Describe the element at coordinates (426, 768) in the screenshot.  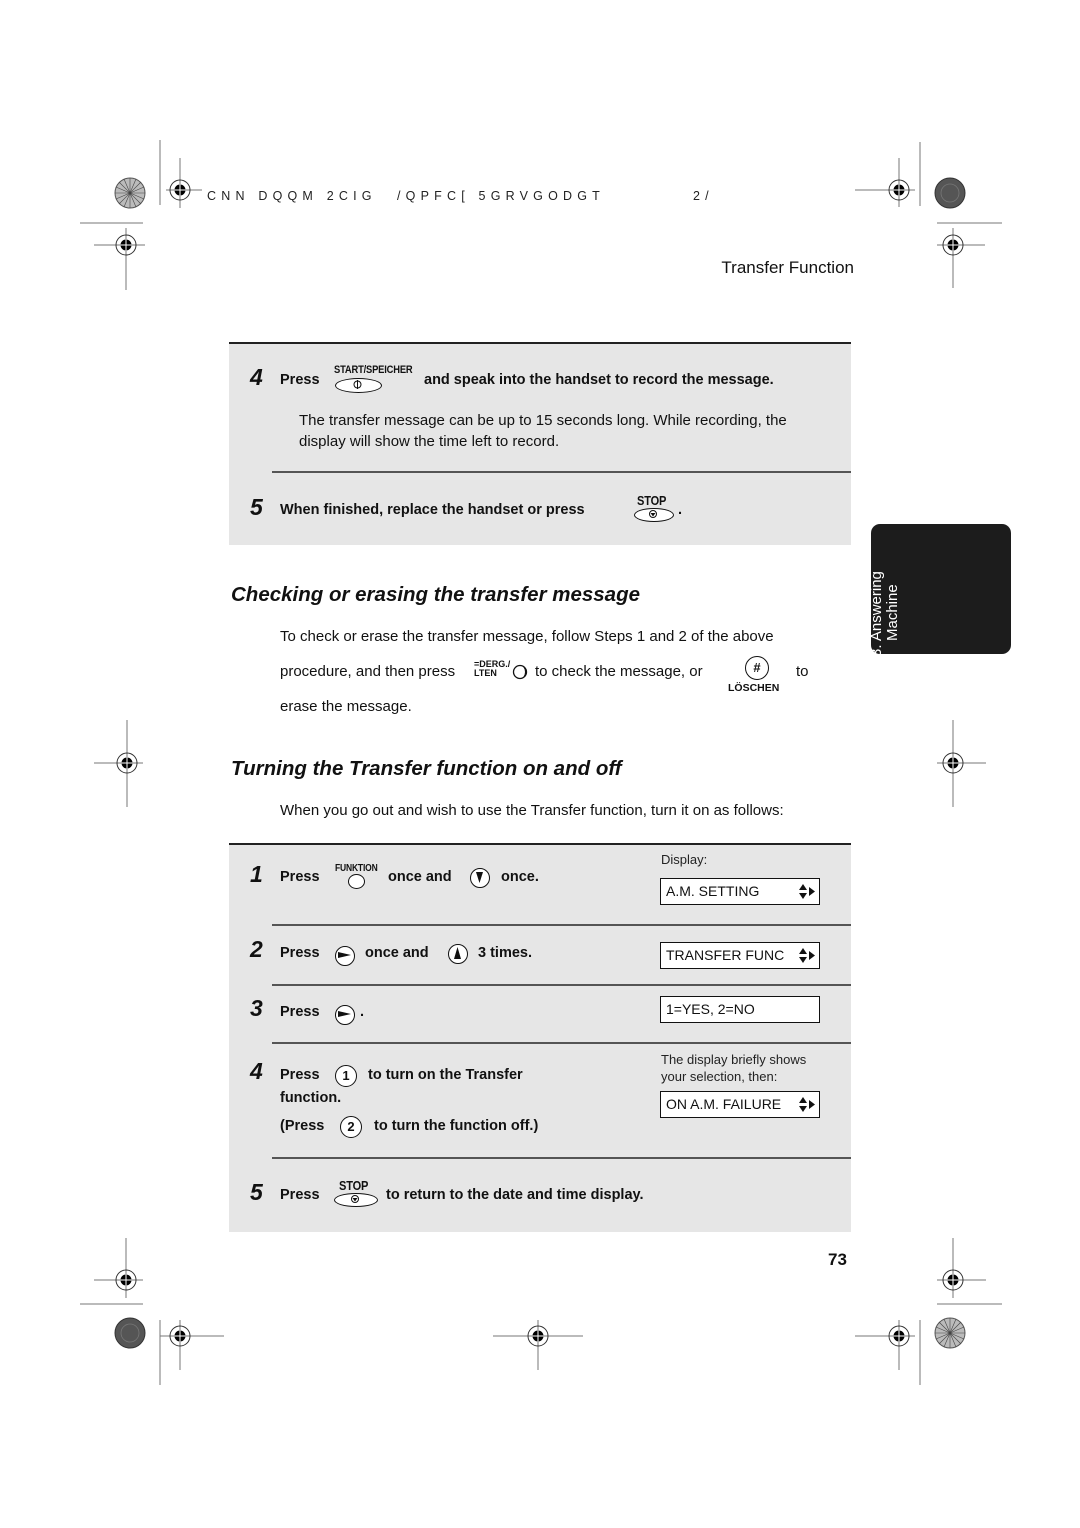
I see `section-heading-turning: Turning the Transfer function on and off` at that location.